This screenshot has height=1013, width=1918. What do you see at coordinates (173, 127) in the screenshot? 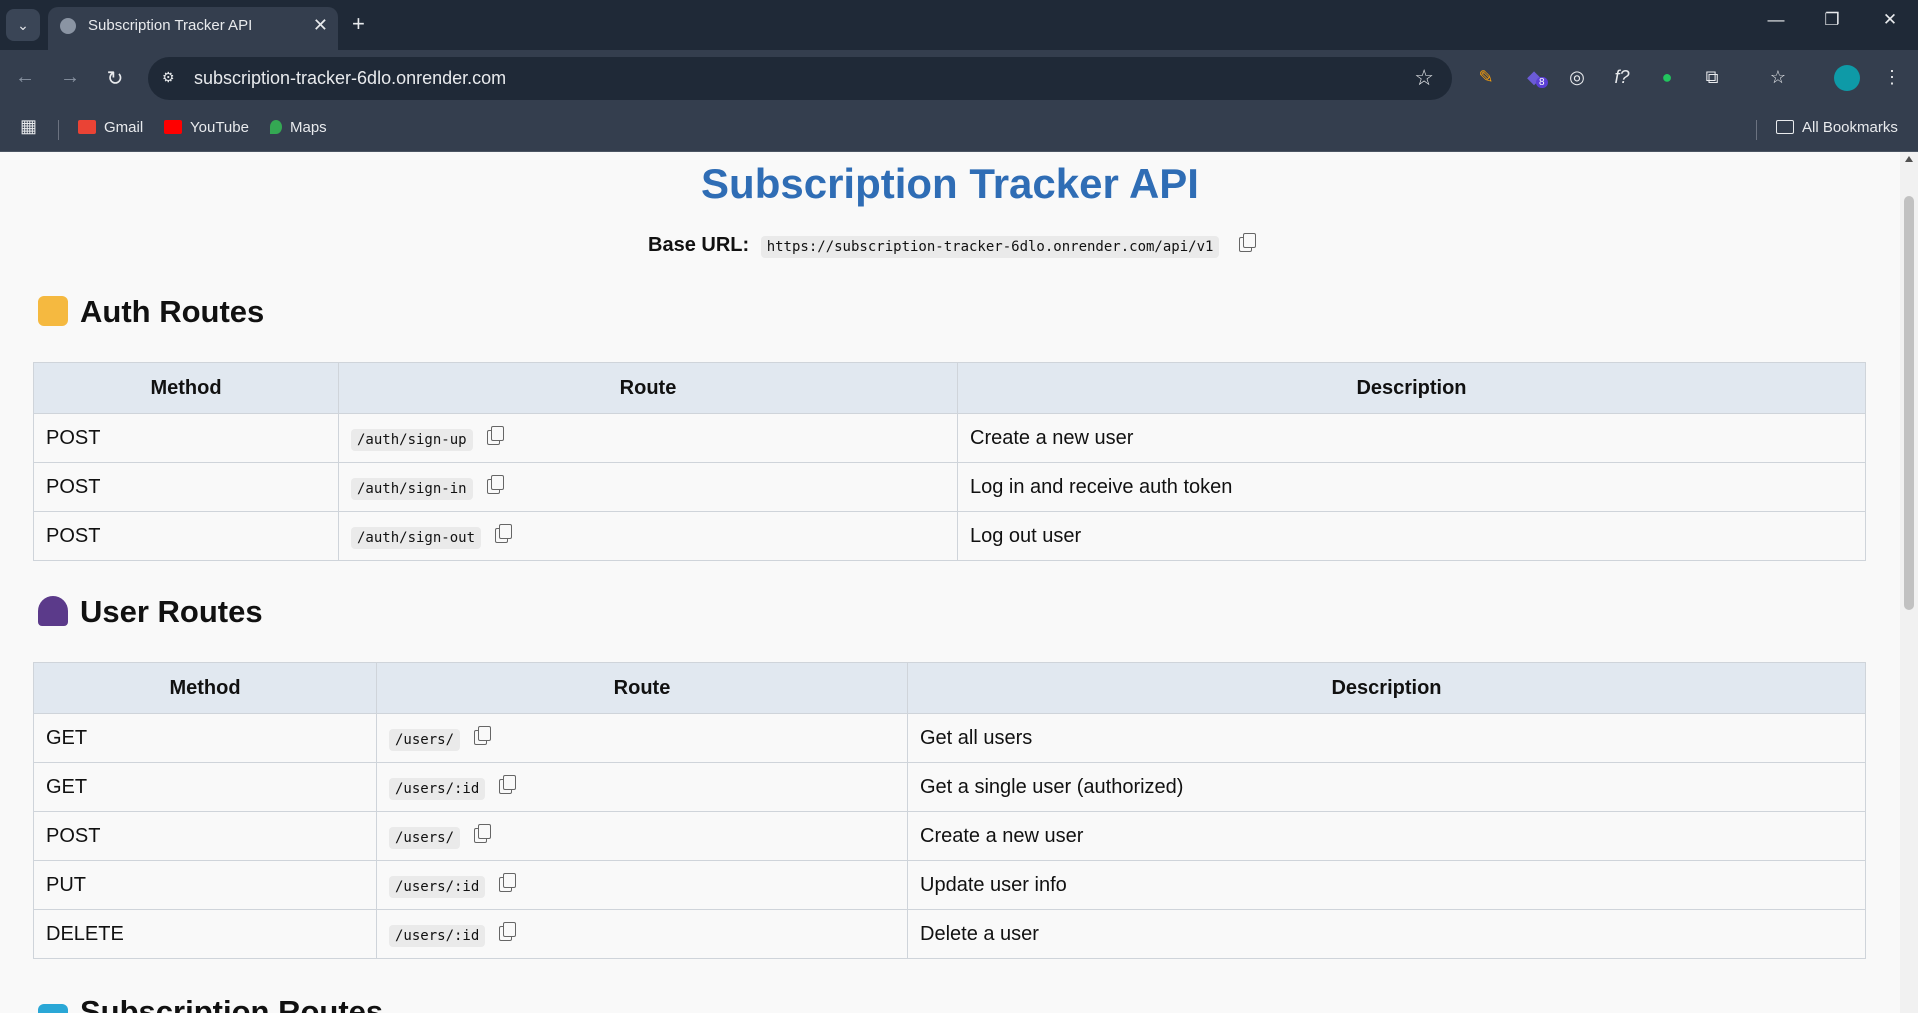
I see `youtube-icon` at bounding box center [173, 127].